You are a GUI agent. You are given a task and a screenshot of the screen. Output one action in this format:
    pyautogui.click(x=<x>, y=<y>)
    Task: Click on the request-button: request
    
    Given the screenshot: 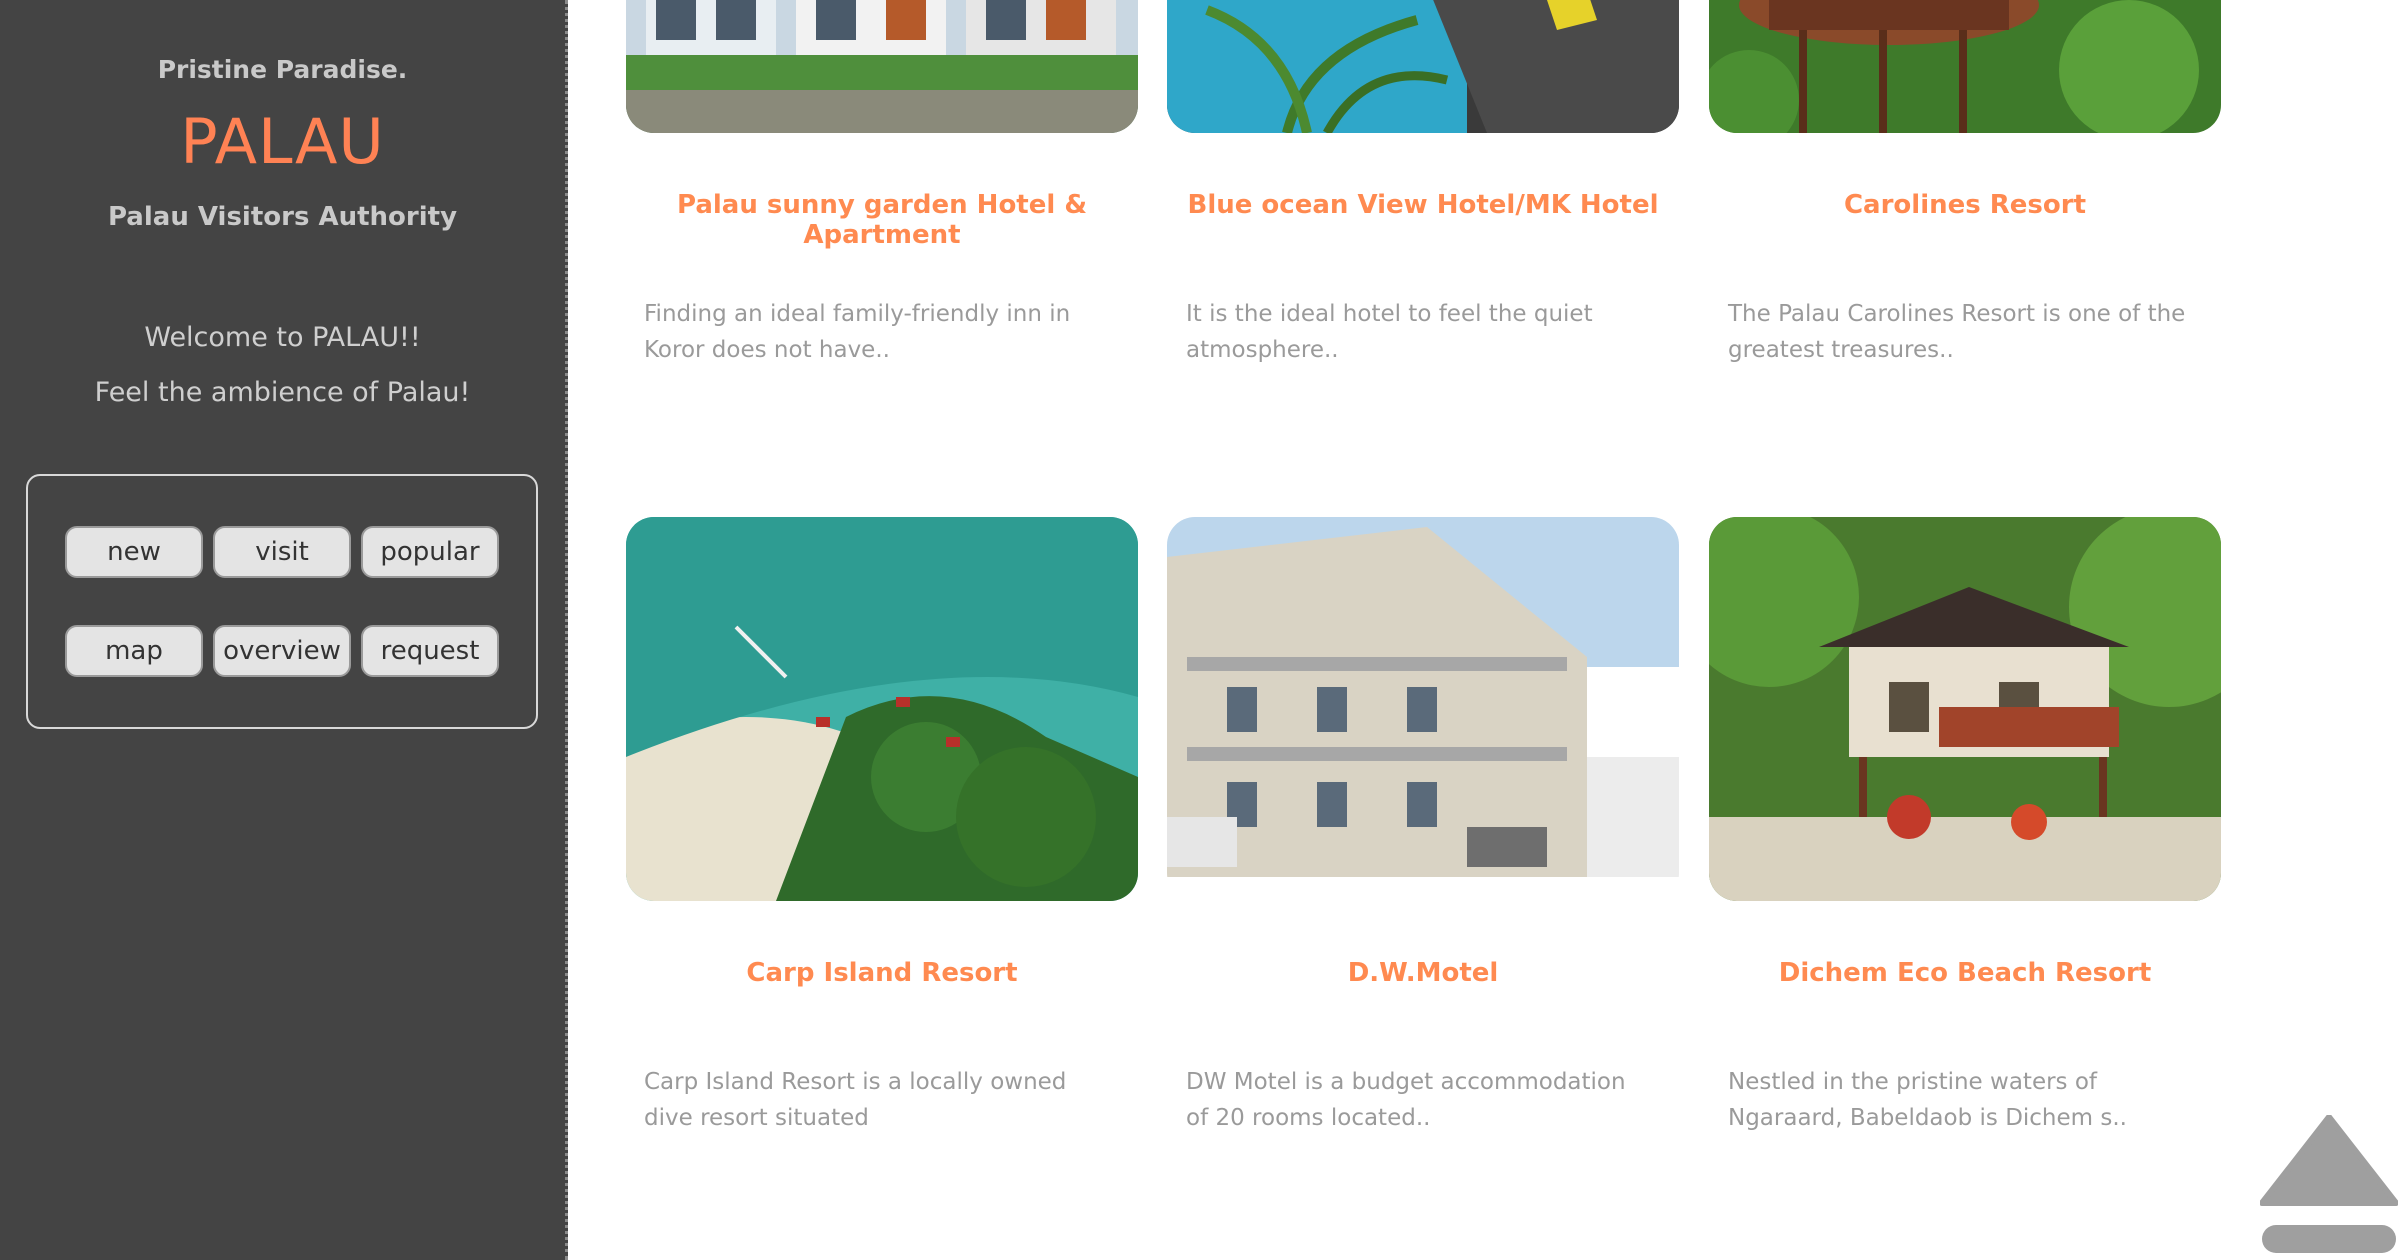 What is the action you would take?
    pyautogui.click(x=430, y=651)
    